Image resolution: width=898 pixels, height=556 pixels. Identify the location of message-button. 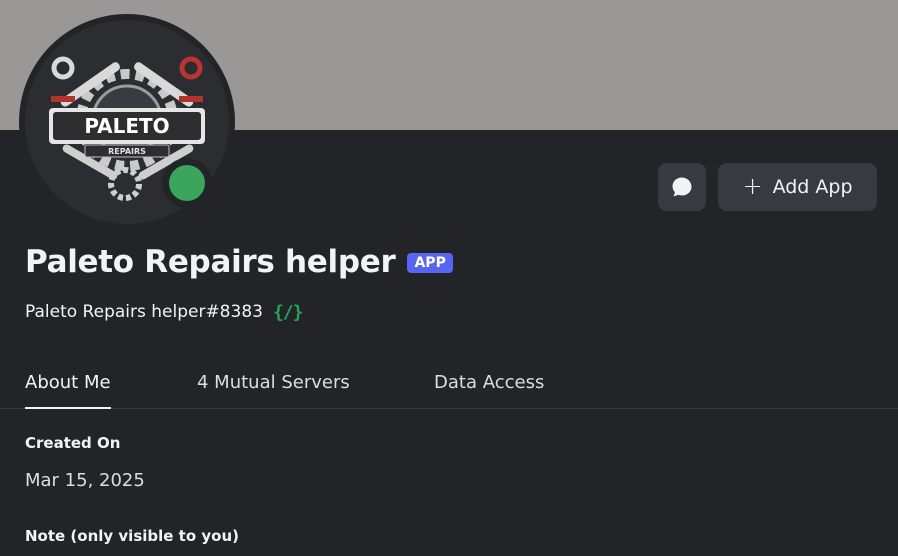
(682, 187).